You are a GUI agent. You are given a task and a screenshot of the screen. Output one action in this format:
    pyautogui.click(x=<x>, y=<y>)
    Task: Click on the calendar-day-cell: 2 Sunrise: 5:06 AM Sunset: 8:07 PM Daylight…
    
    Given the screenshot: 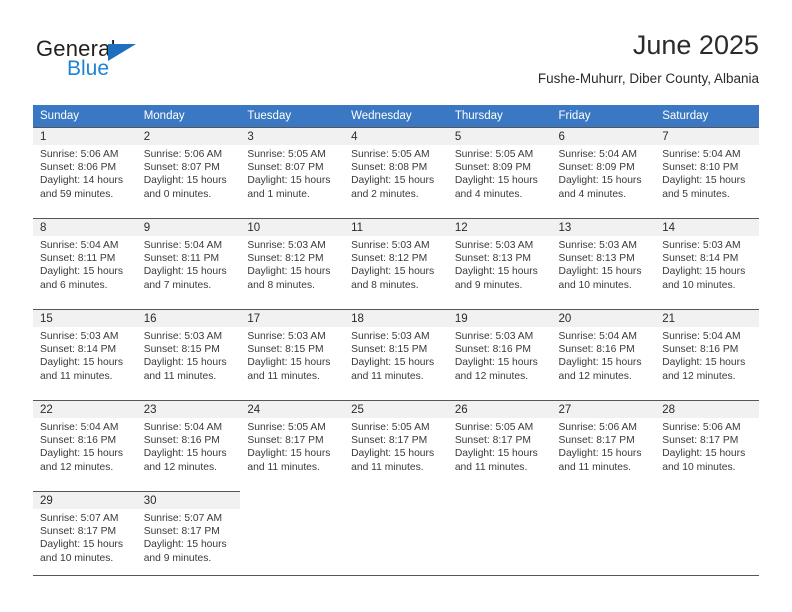 What is the action you would take?
    pyautogui.click(x=188, y=169)
    